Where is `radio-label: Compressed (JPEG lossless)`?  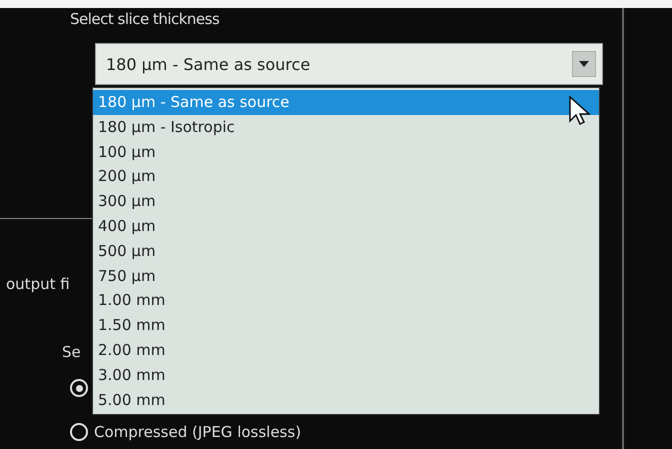 radio-label: Compressed (JPEG lossless) is located at coordinates (198, 432).